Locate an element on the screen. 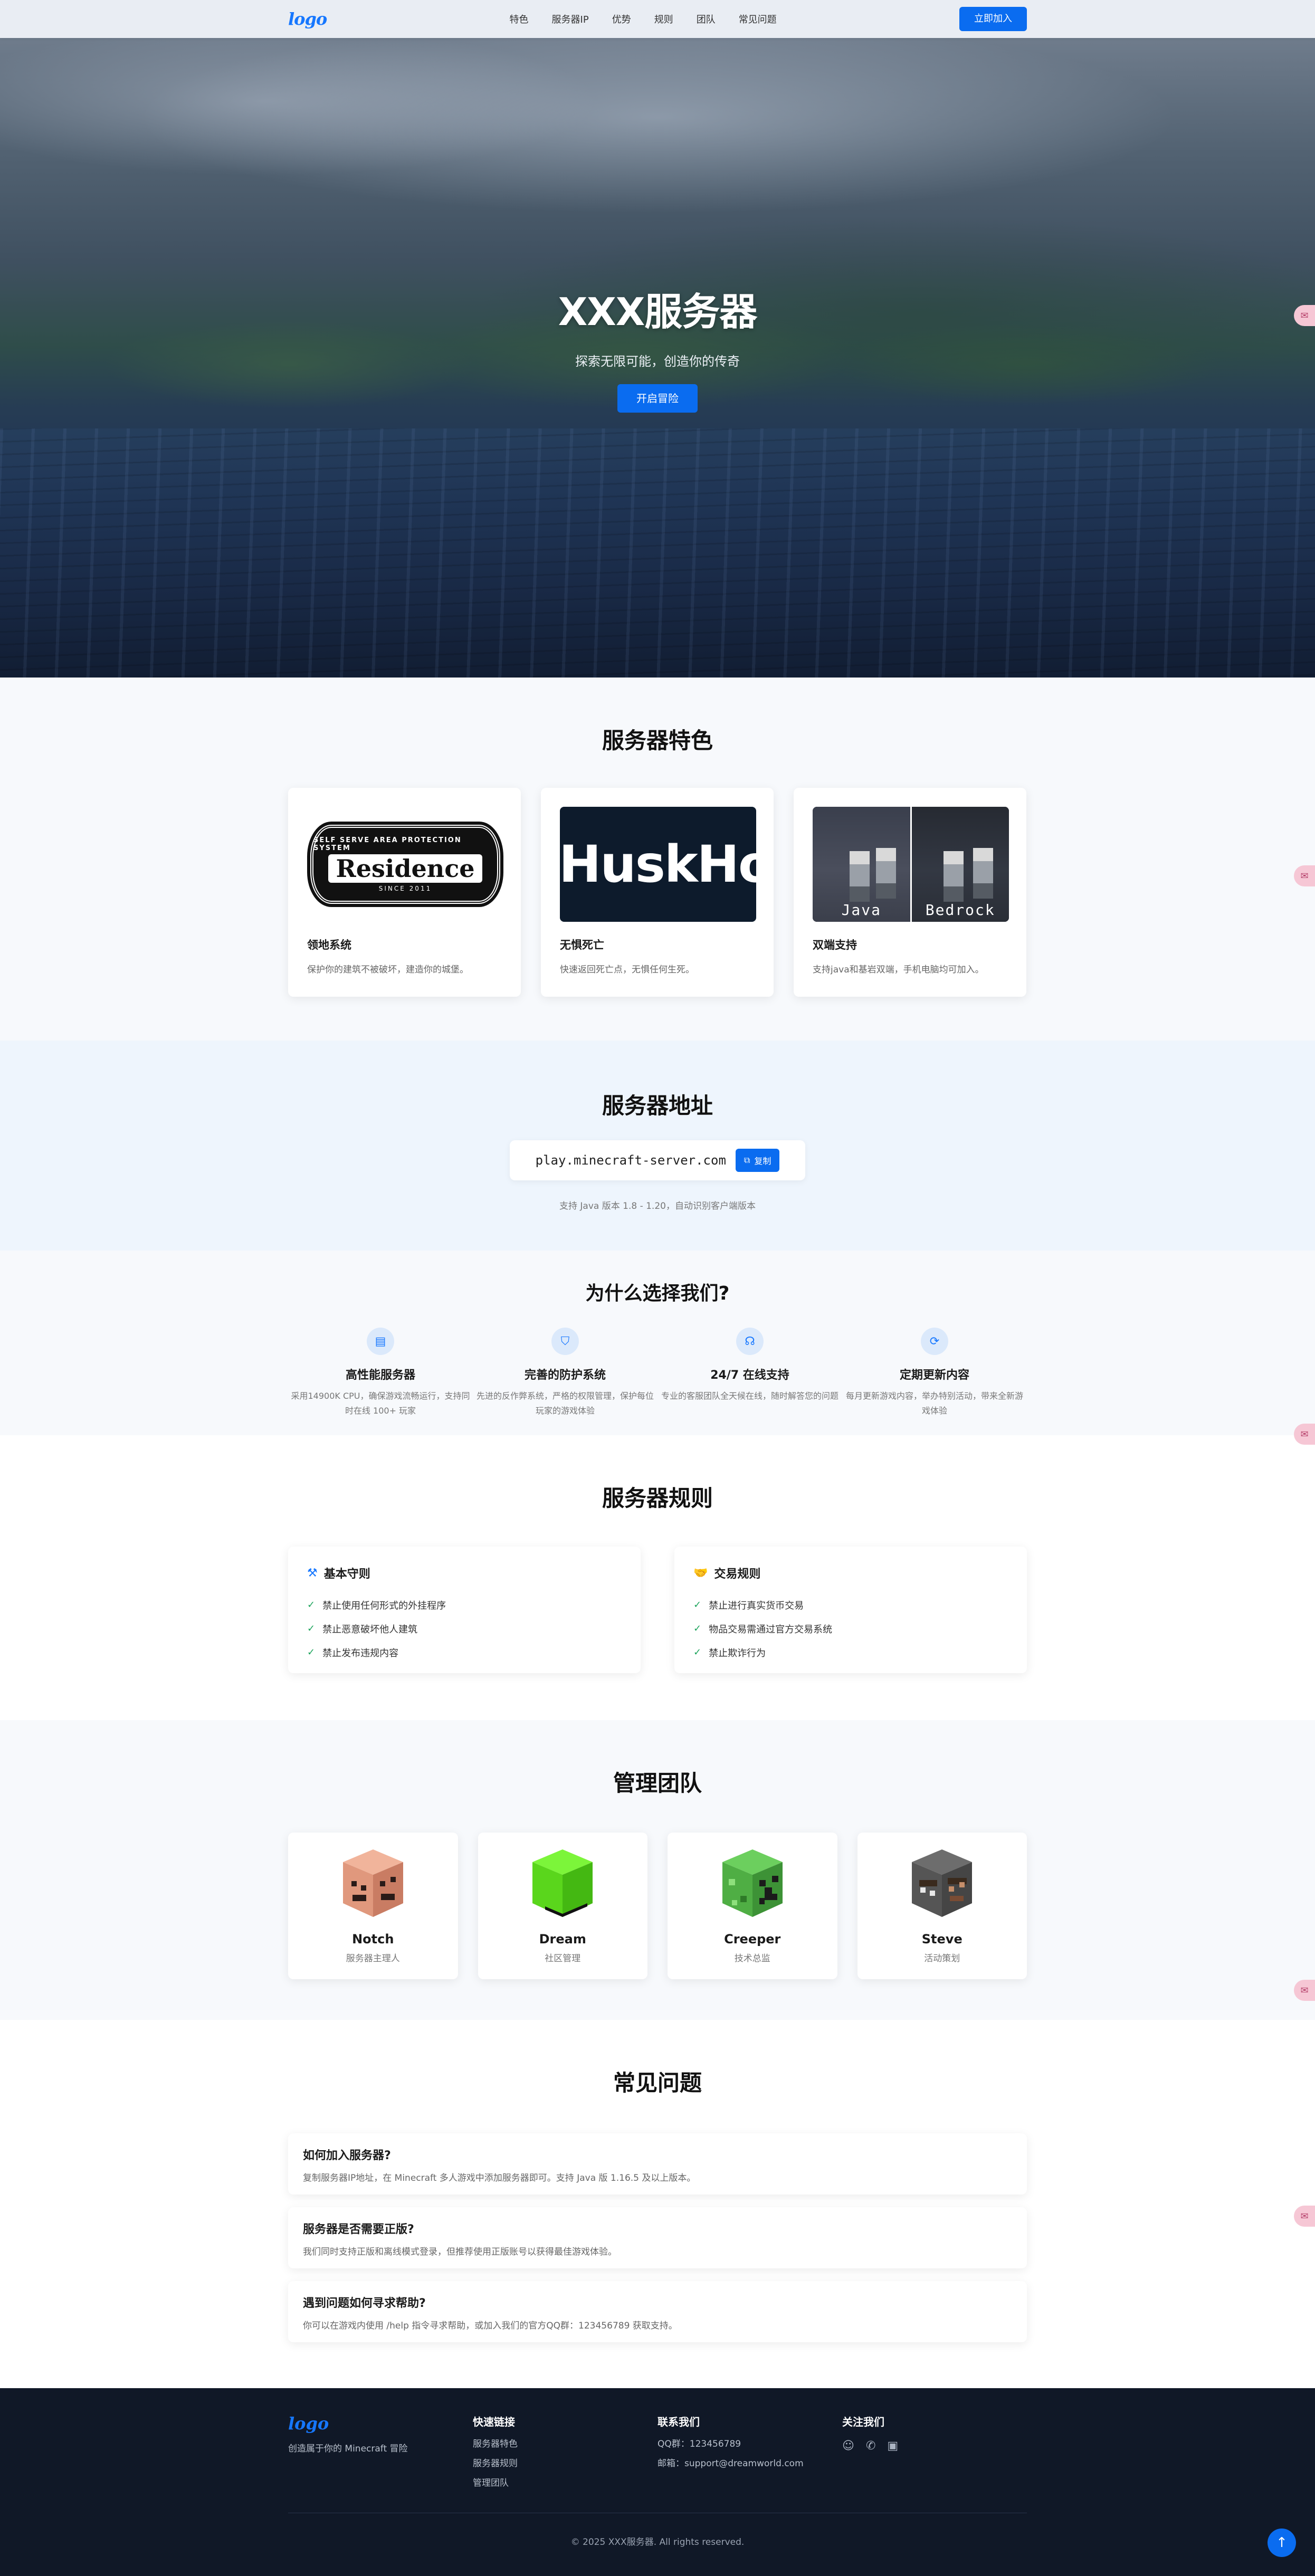 This screenshot has width=1315, height=2576. rule-item: ✓ 禁止进行真实货币交易 is located at coordinates (748, 1605).